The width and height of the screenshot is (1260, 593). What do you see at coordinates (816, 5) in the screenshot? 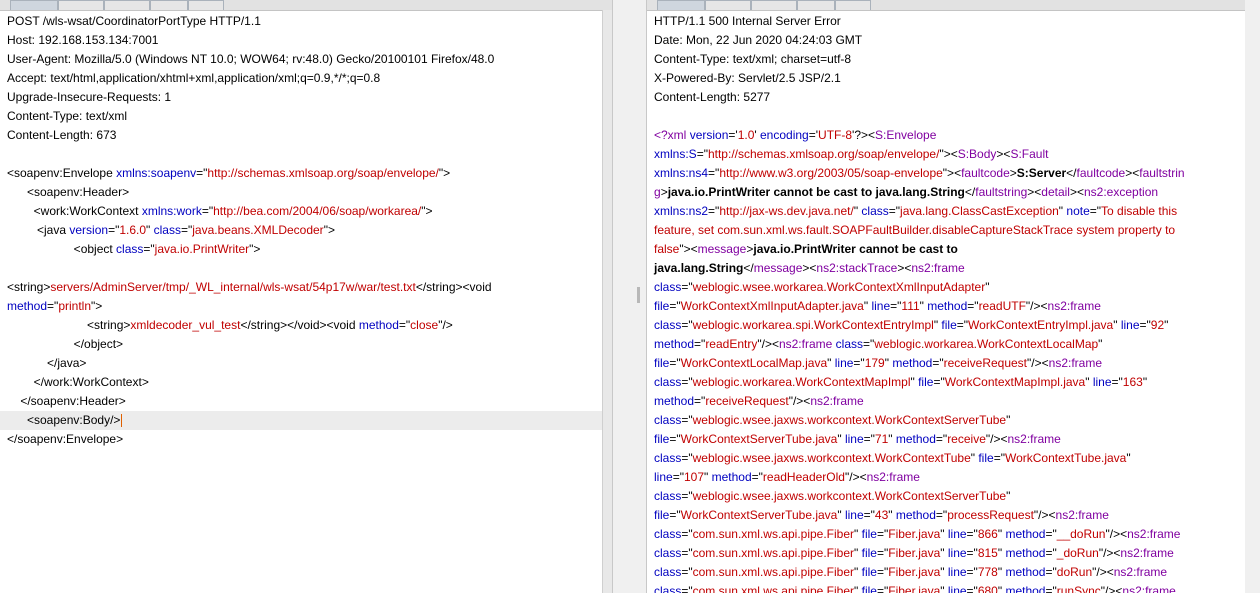
I see `response-tab-xml` at bounding box center [816, 5].